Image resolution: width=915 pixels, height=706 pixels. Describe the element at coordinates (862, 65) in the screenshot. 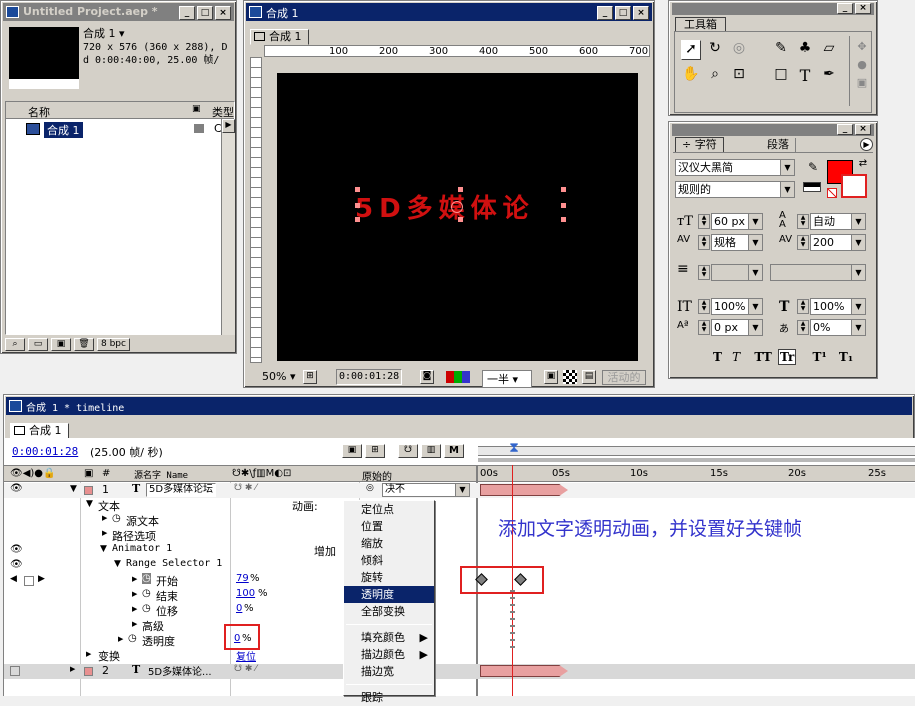

I see `world-axis-icon: ●` at that location.